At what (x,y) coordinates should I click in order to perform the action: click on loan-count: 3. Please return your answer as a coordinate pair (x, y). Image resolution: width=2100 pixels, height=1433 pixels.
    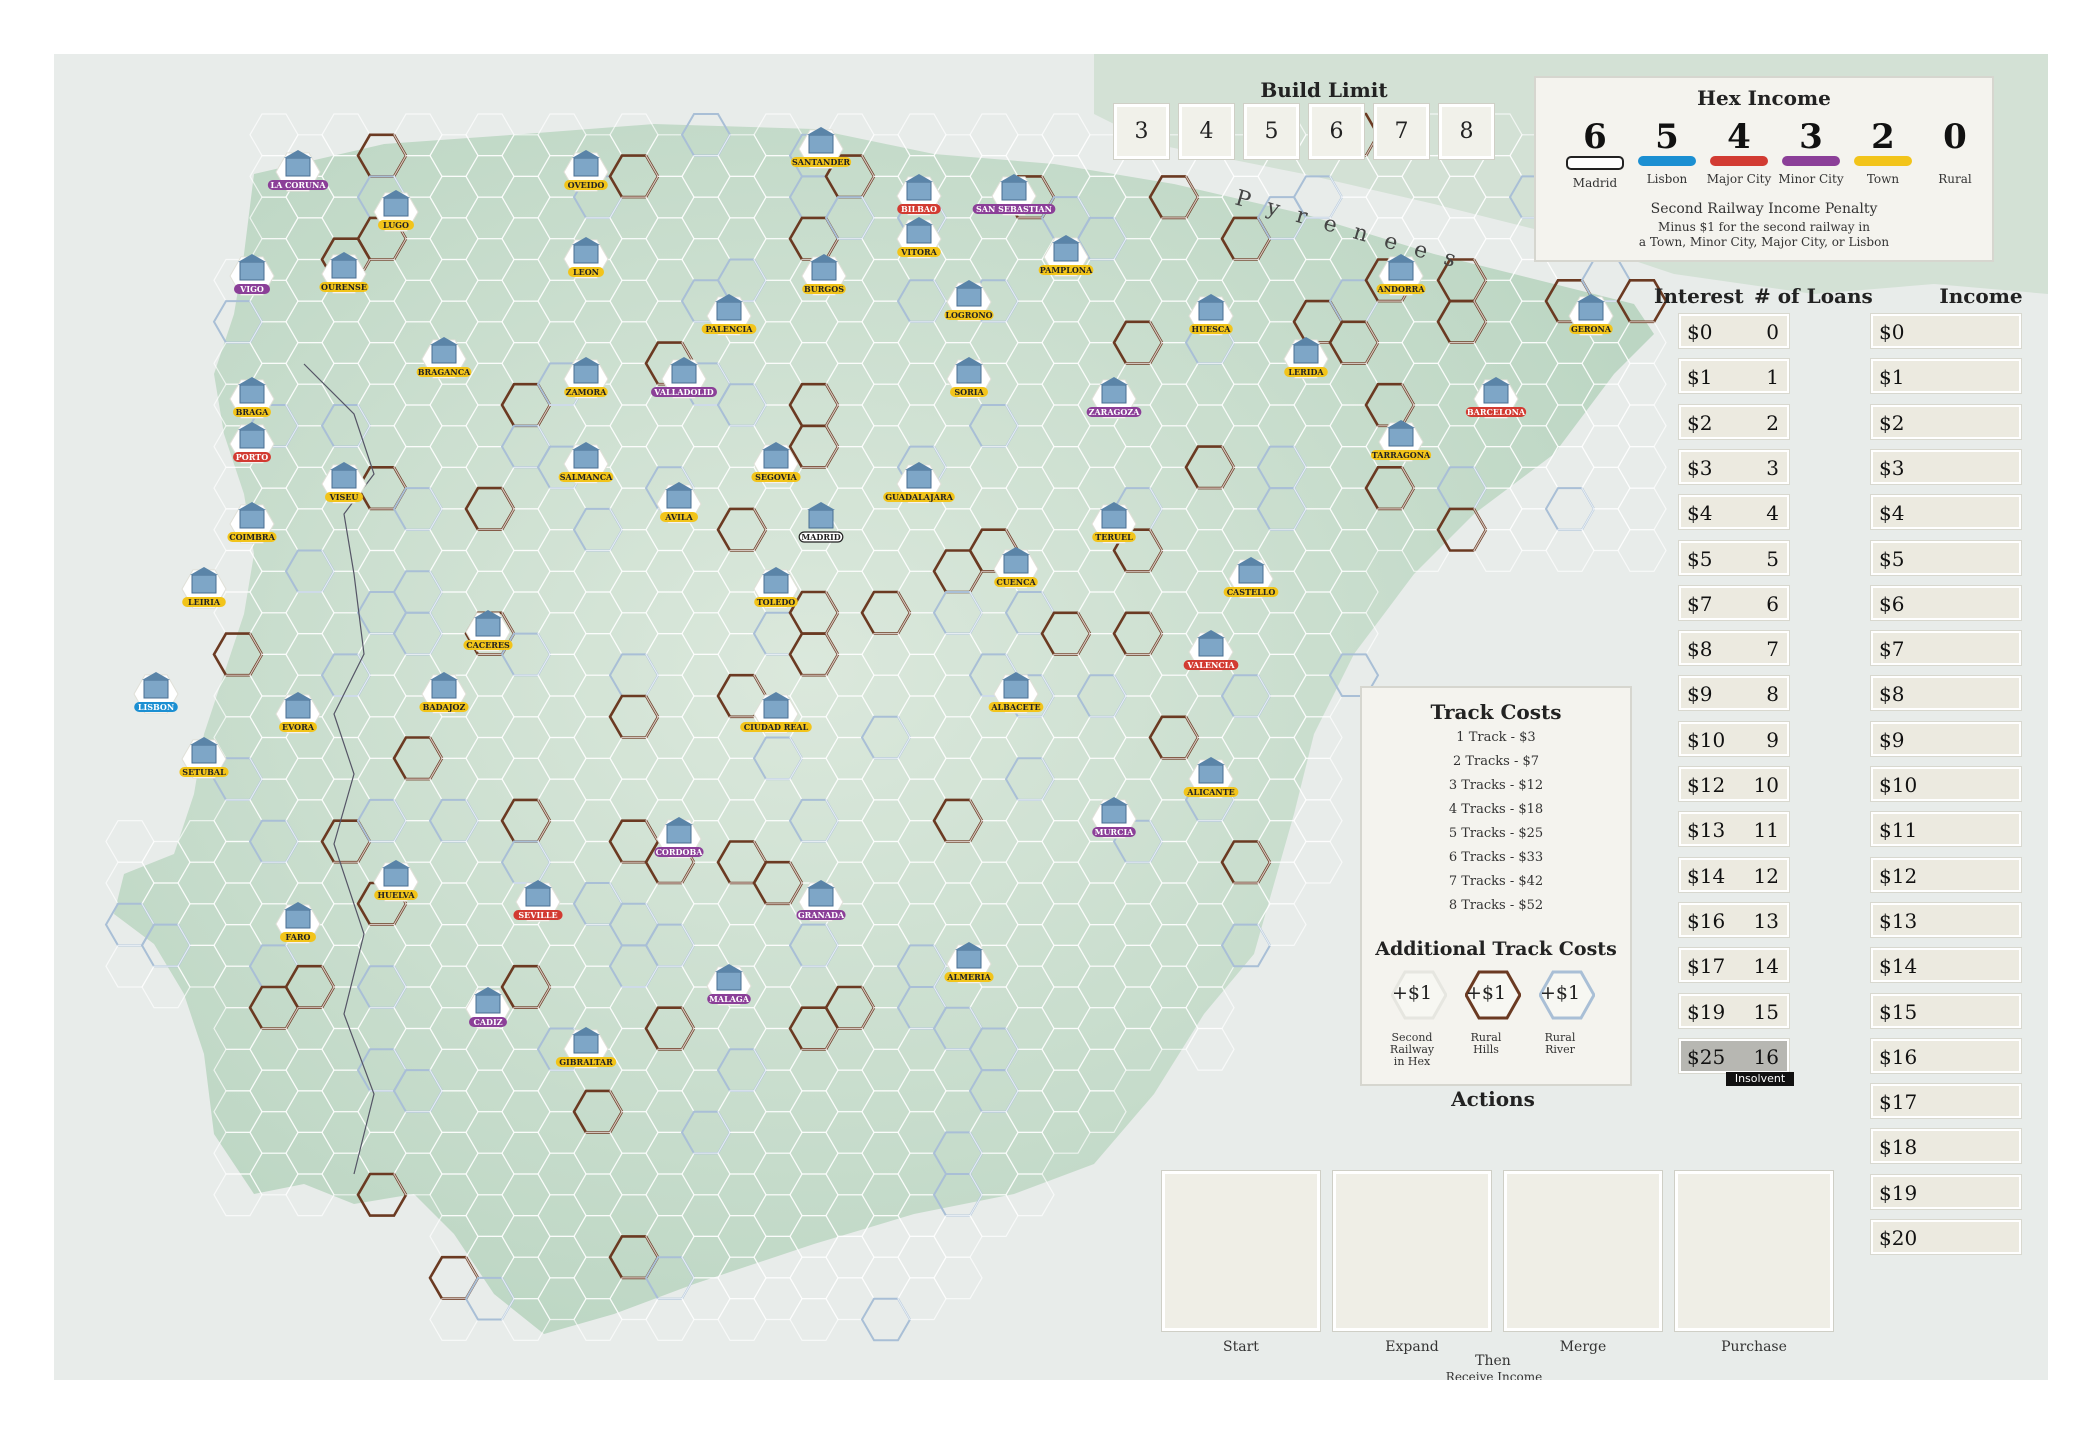
    Looking at the image, I should click on (1772, 467).